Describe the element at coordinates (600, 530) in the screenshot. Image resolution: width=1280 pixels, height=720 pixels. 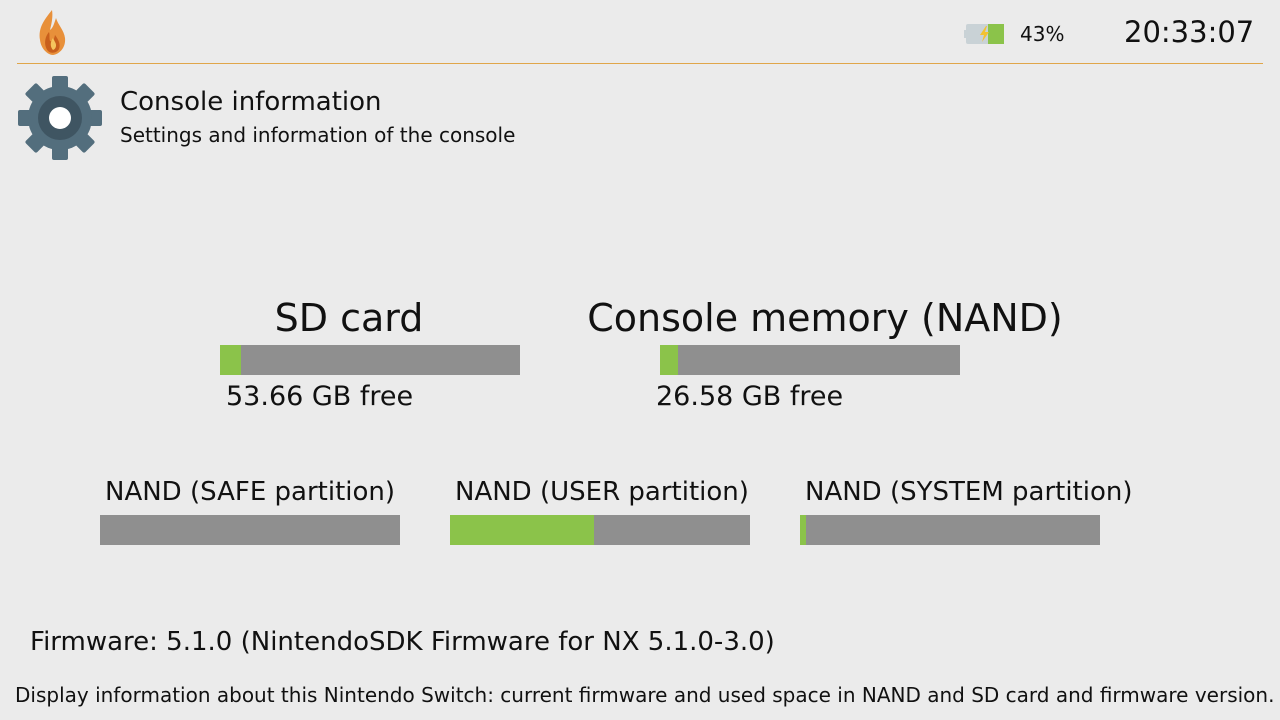
I see `user-partition-usage-bar` at that location.